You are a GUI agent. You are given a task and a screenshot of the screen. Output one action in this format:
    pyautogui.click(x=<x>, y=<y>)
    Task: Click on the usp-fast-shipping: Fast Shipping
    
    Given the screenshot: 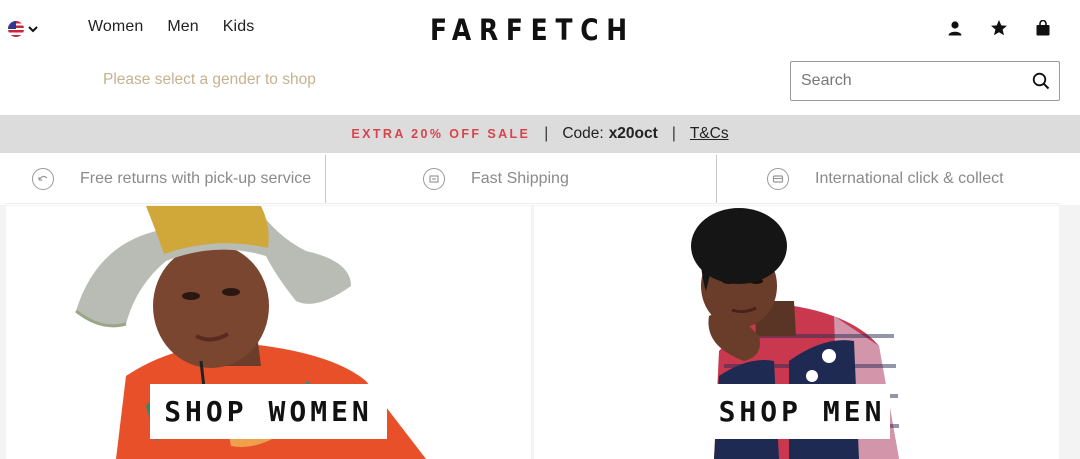 What is the action you would take?
    pyautogui.click(x=520, y=179)
    